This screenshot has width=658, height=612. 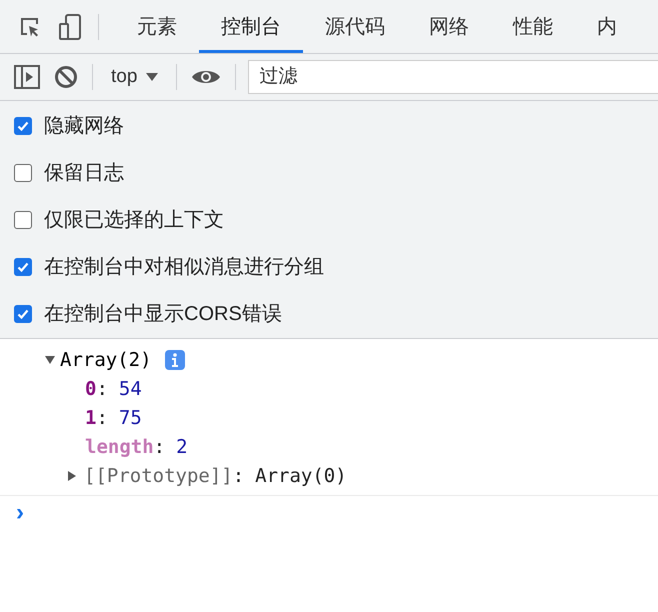 What do you see at coordinates (533, 26) in the screenshot?
I see `panel-tab: 性能` at bounding box center [533, 26].